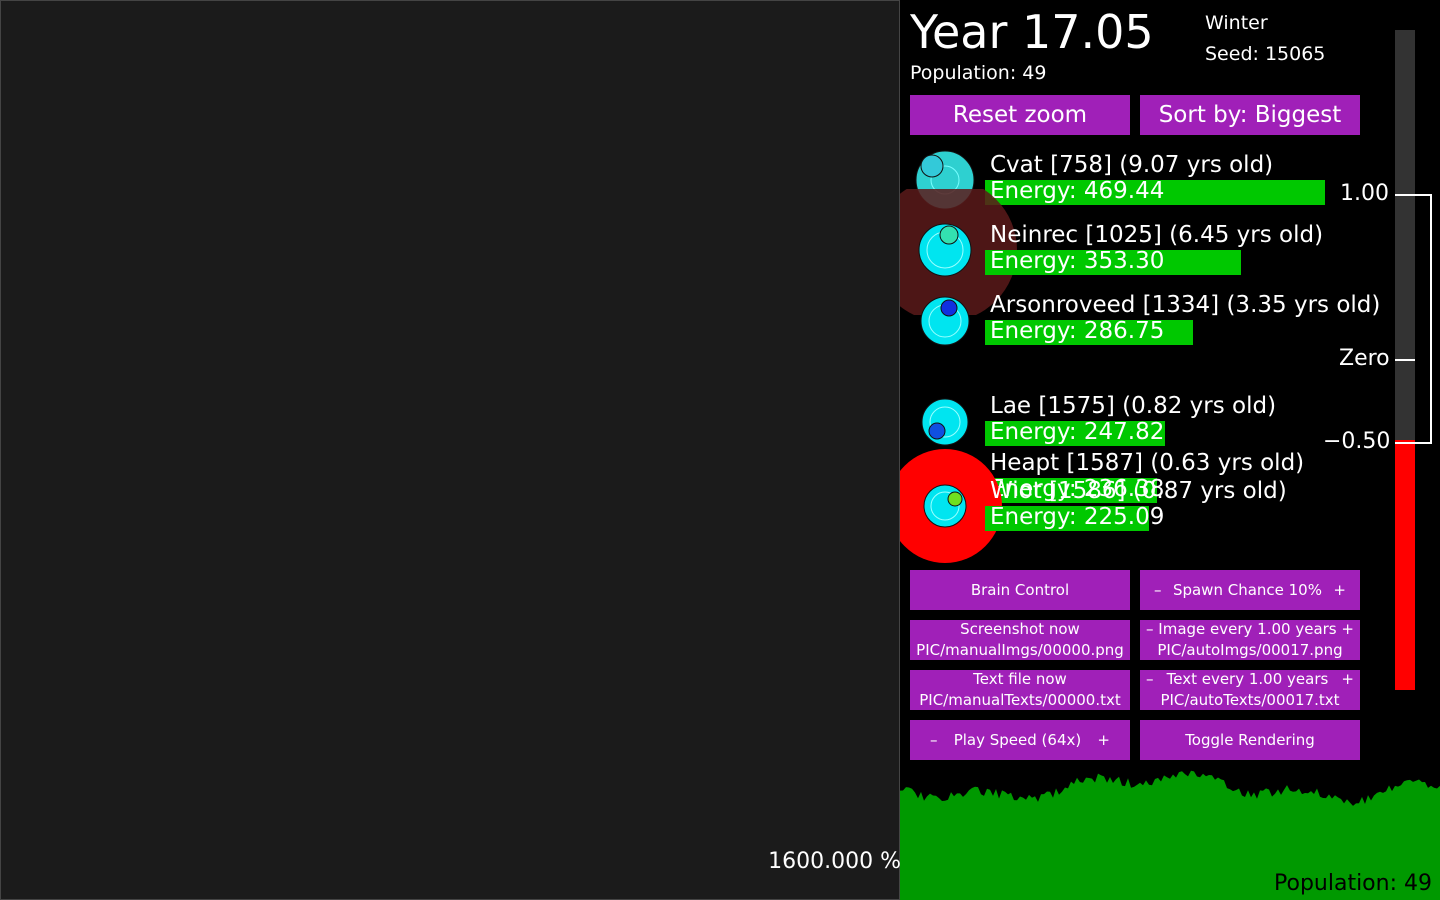 The image size is (1440, 900). Describe the element at coordinates (1431, 319) in the screenshot. I see `gauge-bracket` at that location.